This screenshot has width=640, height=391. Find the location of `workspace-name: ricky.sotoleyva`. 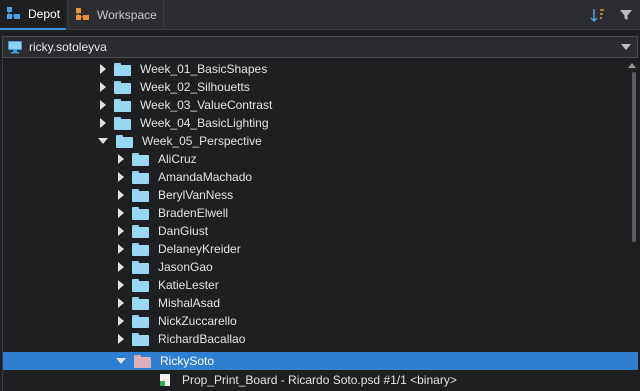

workspace-name: ricky.sotoleyva is located at coordinates (68, 47).